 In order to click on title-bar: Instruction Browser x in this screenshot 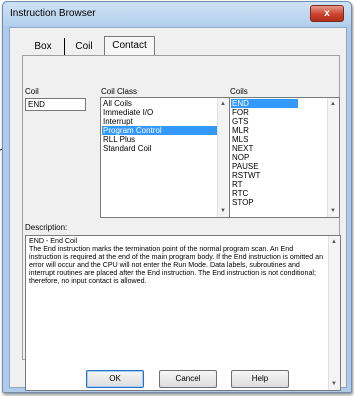, I will do `click(177, 14)`.